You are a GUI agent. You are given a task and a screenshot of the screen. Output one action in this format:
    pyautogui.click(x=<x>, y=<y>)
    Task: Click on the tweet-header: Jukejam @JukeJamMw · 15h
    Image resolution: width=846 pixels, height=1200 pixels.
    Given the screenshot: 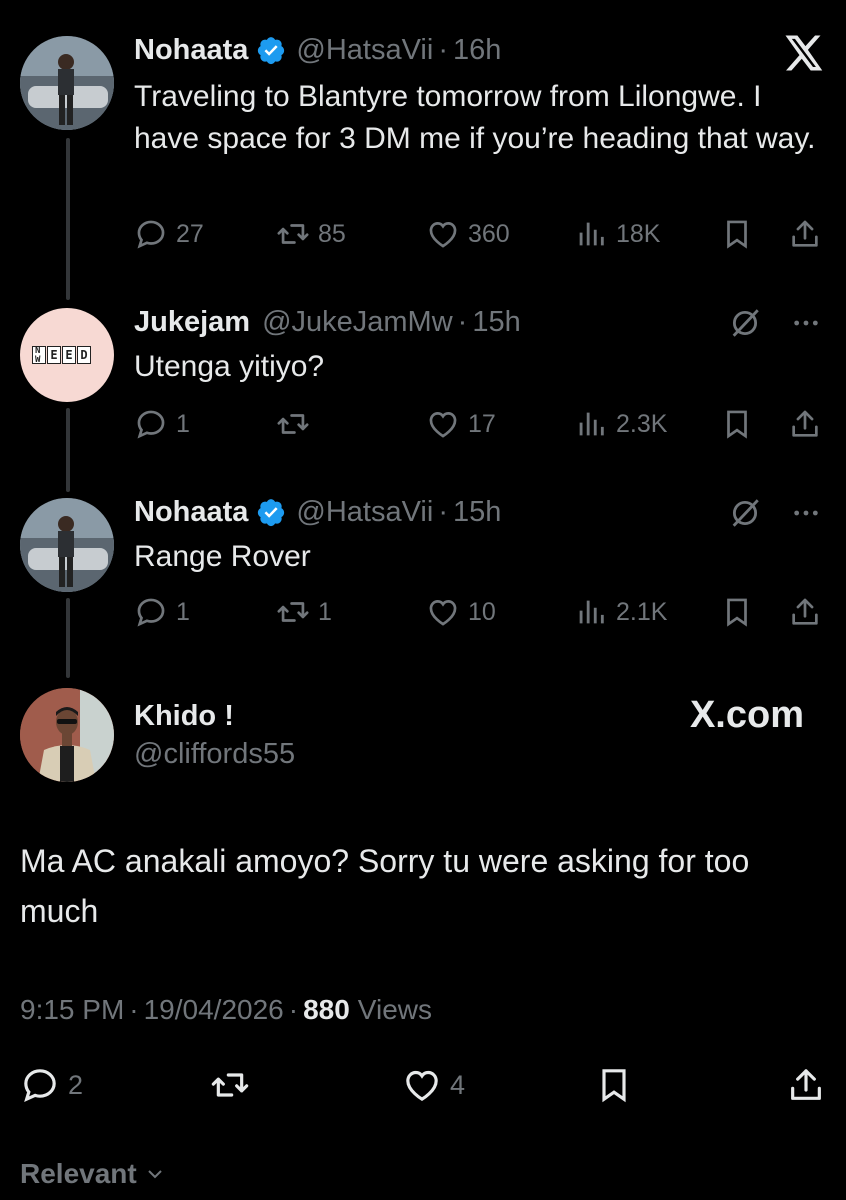 What is the action you would take?
    pyautogui.click(x=327, y=322)
    